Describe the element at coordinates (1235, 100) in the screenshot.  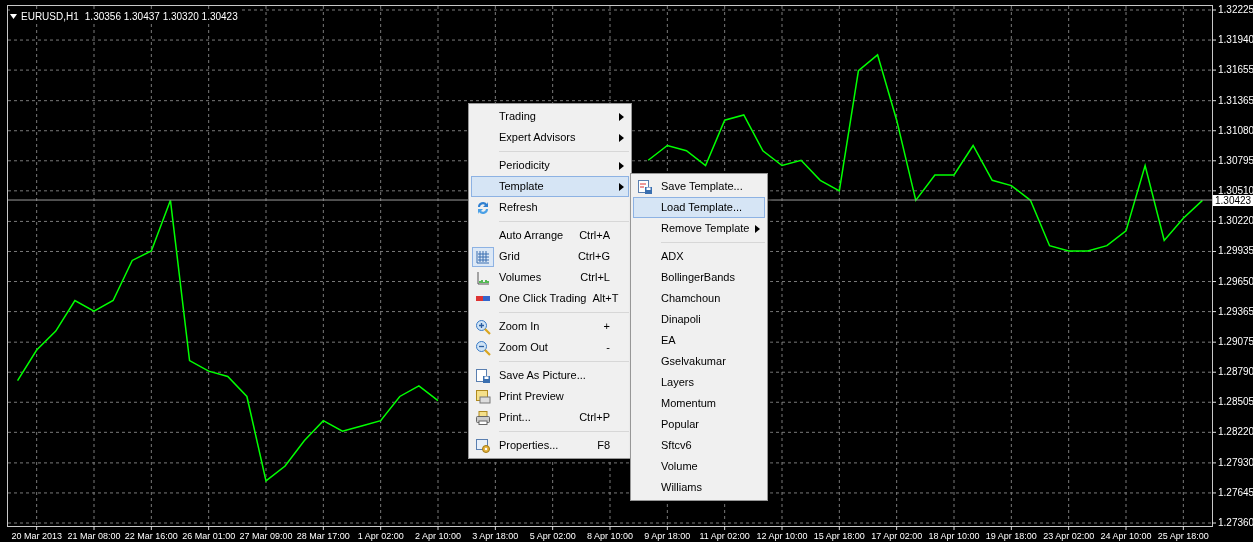
I see `price-axis-label: 1.31365` at that location.